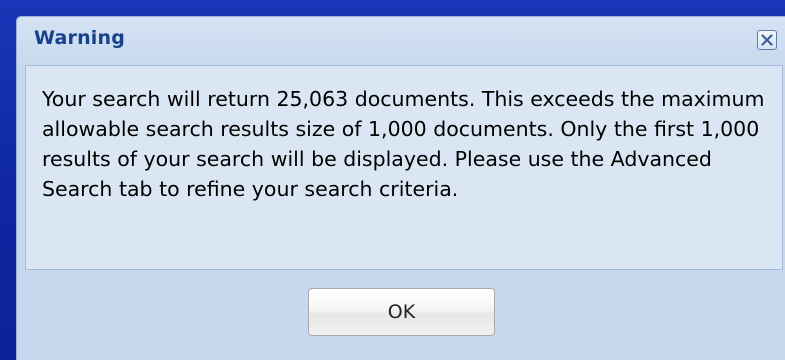  I want to click on dialog-title: Warning, so click(80, 38).